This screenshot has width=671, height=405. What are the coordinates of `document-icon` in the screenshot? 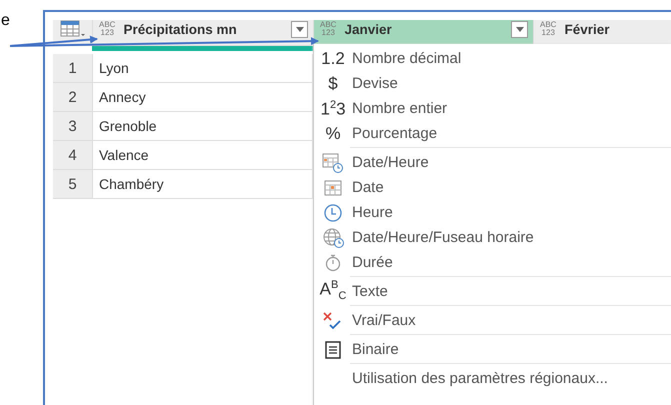 It's located at (333, 349).